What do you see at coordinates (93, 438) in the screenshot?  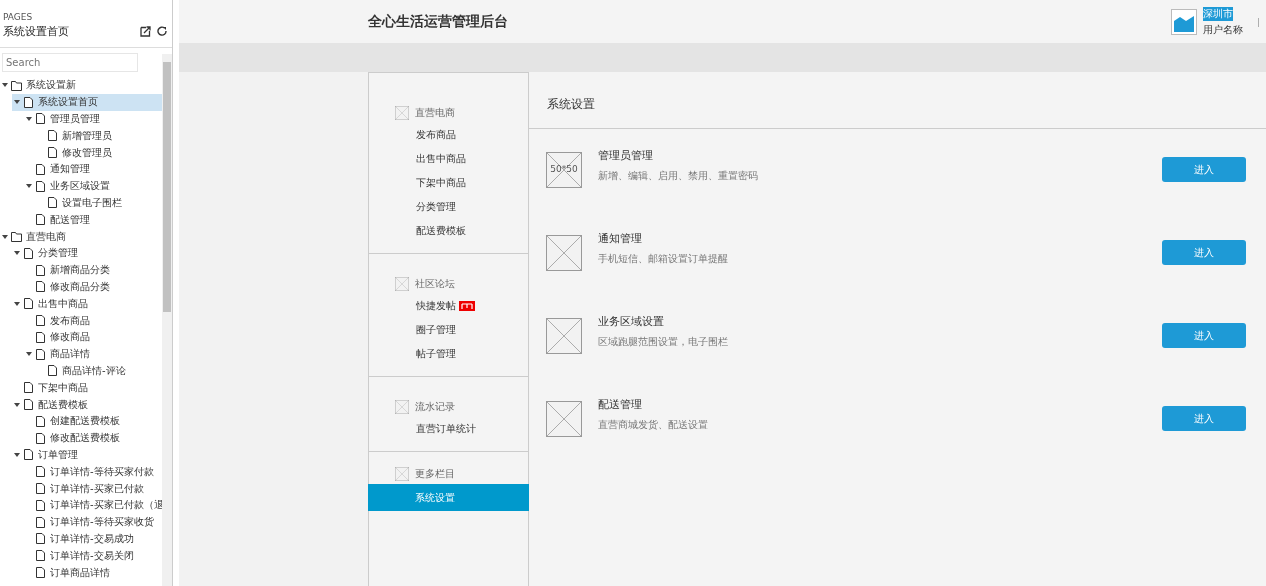 I see `tree-item: 修改配送费模板` at bounding box center [93, 438].